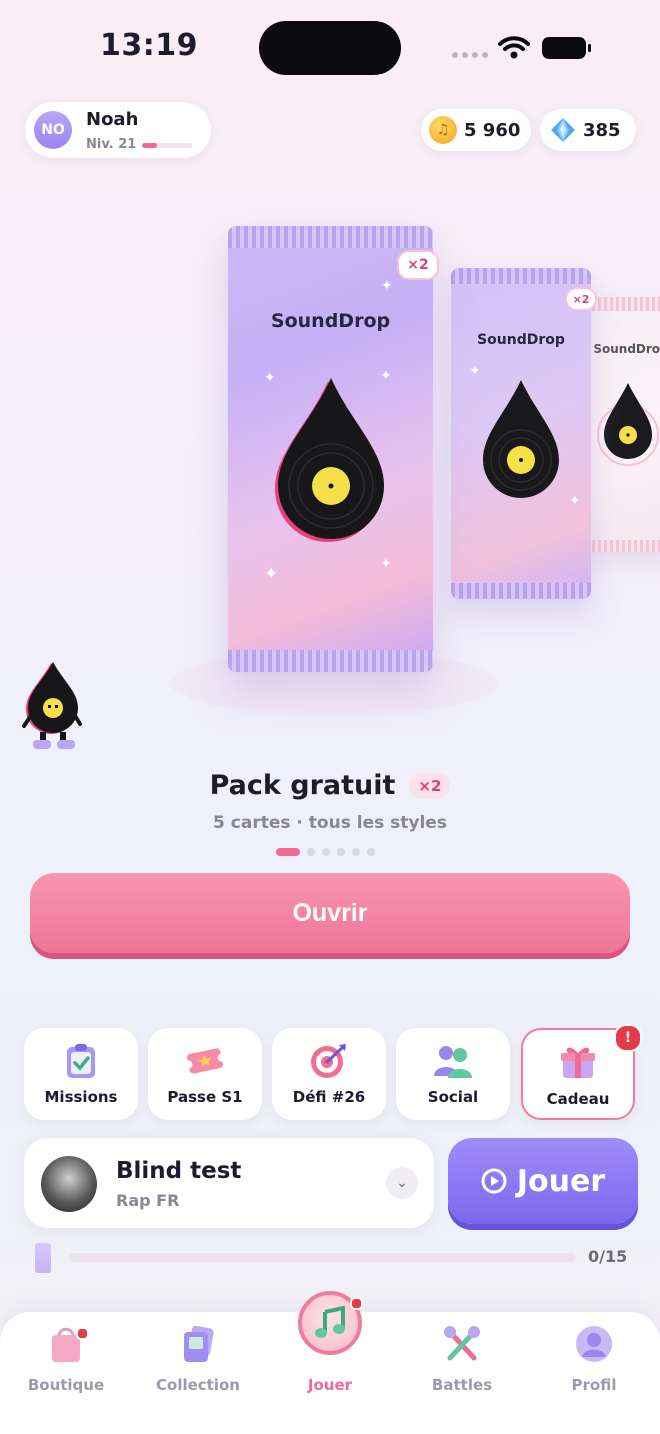 The width and height of the screenshot is (660, 1434). I want to click on xp-progress-bar, so click(167, 145).